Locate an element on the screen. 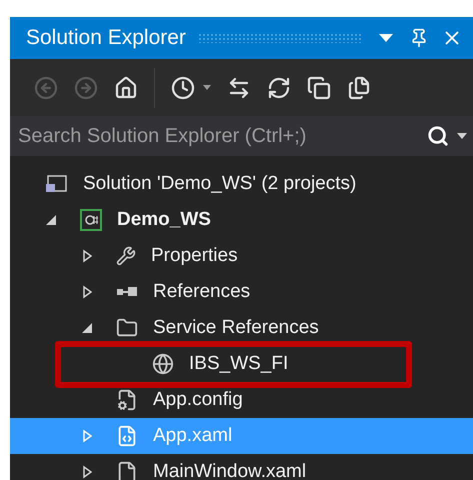 The image size is (473, 480). file-icon is located at coordinates (127, 470).